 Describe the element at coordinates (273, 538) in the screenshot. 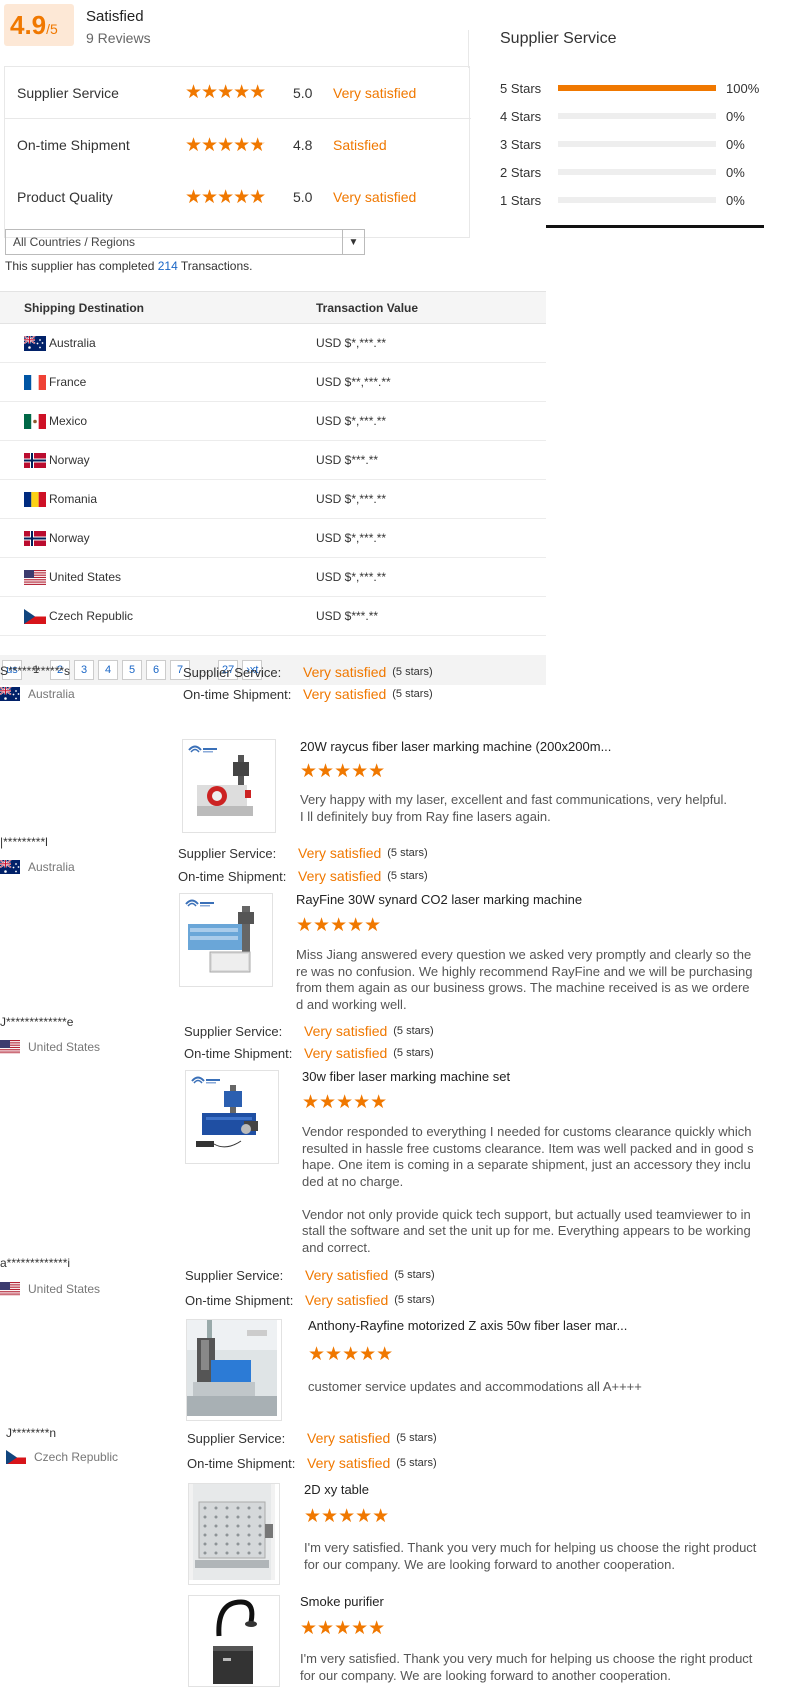

I see `table-row: Norway USD $*,***.**` at that location.